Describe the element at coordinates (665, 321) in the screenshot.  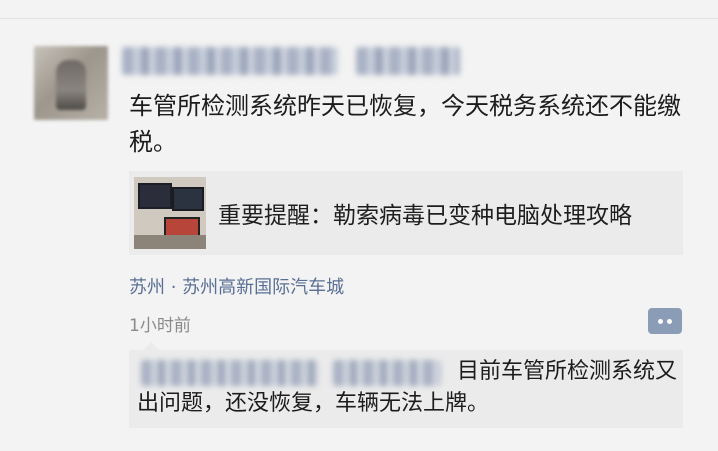
I see `comment-menu-button` at that location.